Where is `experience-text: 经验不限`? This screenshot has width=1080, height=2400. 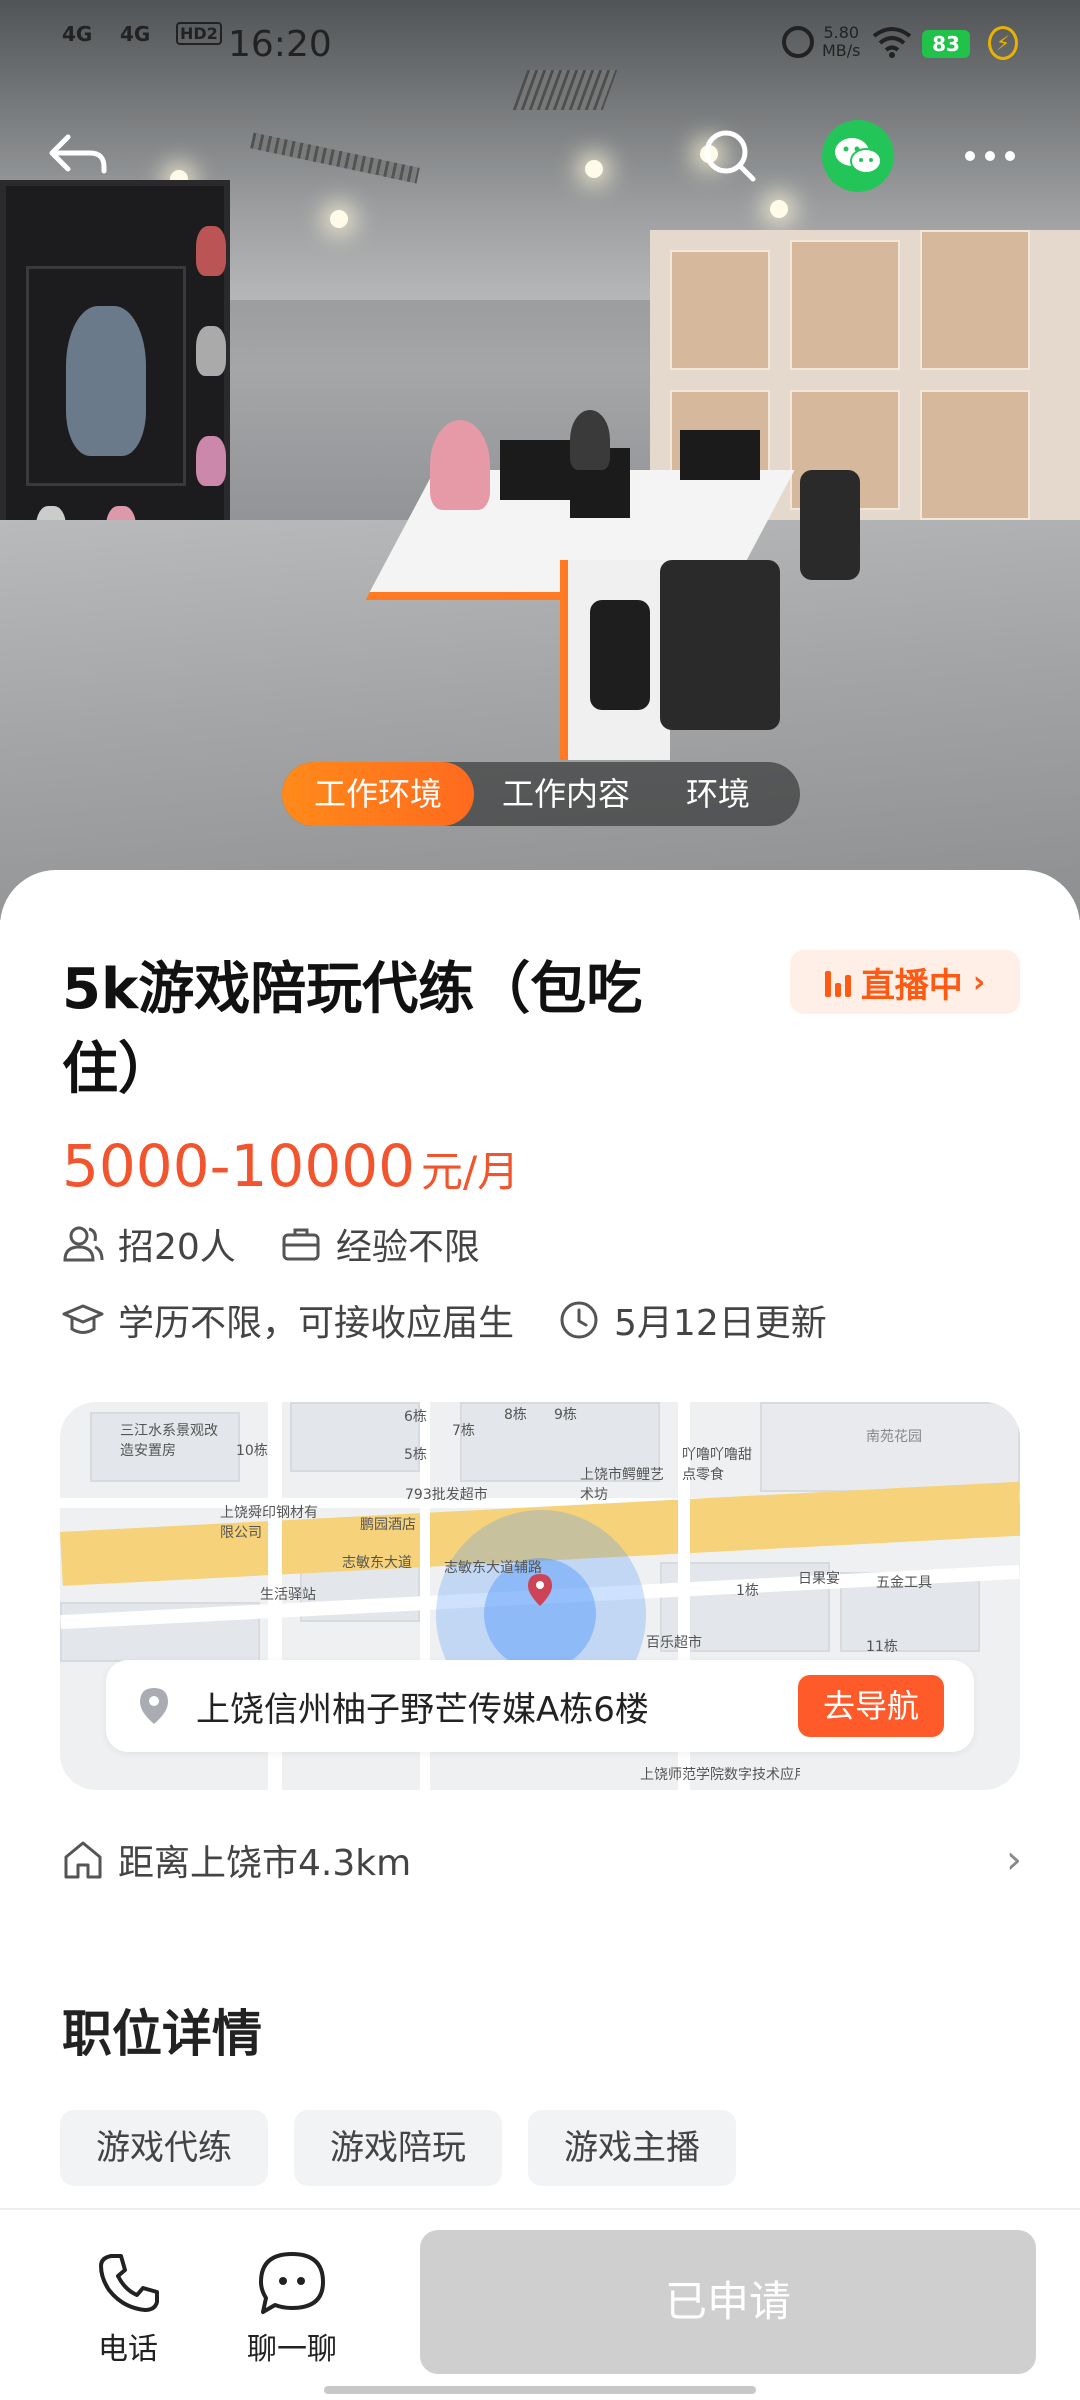 experience-text: 经验不限 is located at coordinates (407, 1247).